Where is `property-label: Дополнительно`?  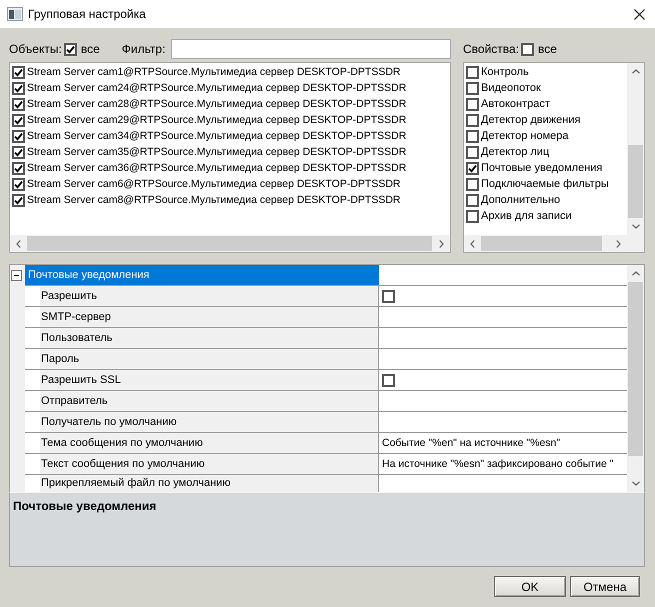
property-label: Дополнительно is located at coordinates (520, 200).